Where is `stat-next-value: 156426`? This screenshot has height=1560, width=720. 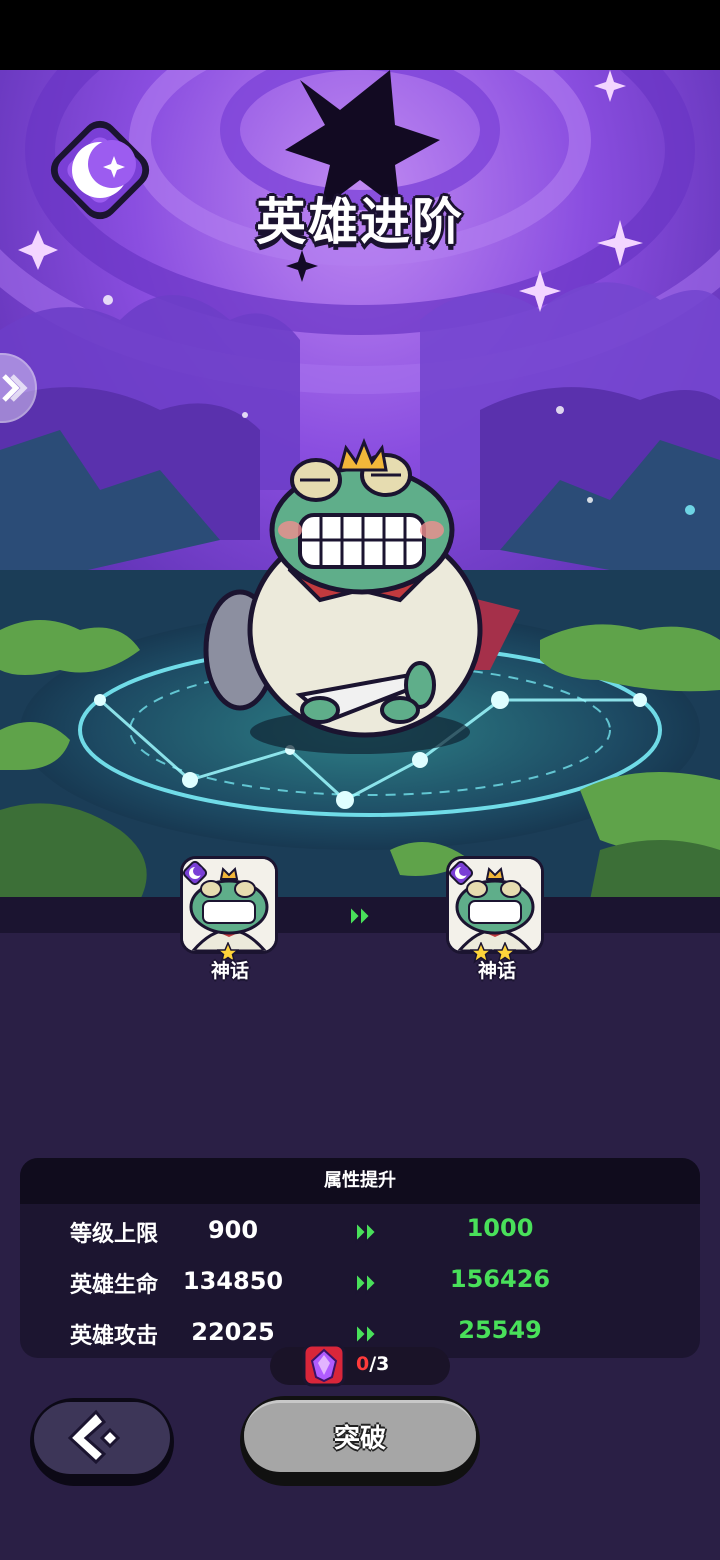
stat-next-value: 156426 is located at coordinates (500, 1279).